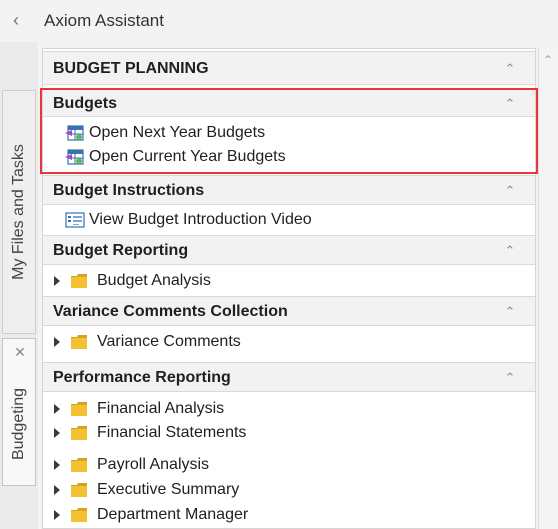 This screenshot has height=529, width=558. I want to click on side-tab-strip: My Files and Tasks ✕ Budgeting, so click(19, 285).